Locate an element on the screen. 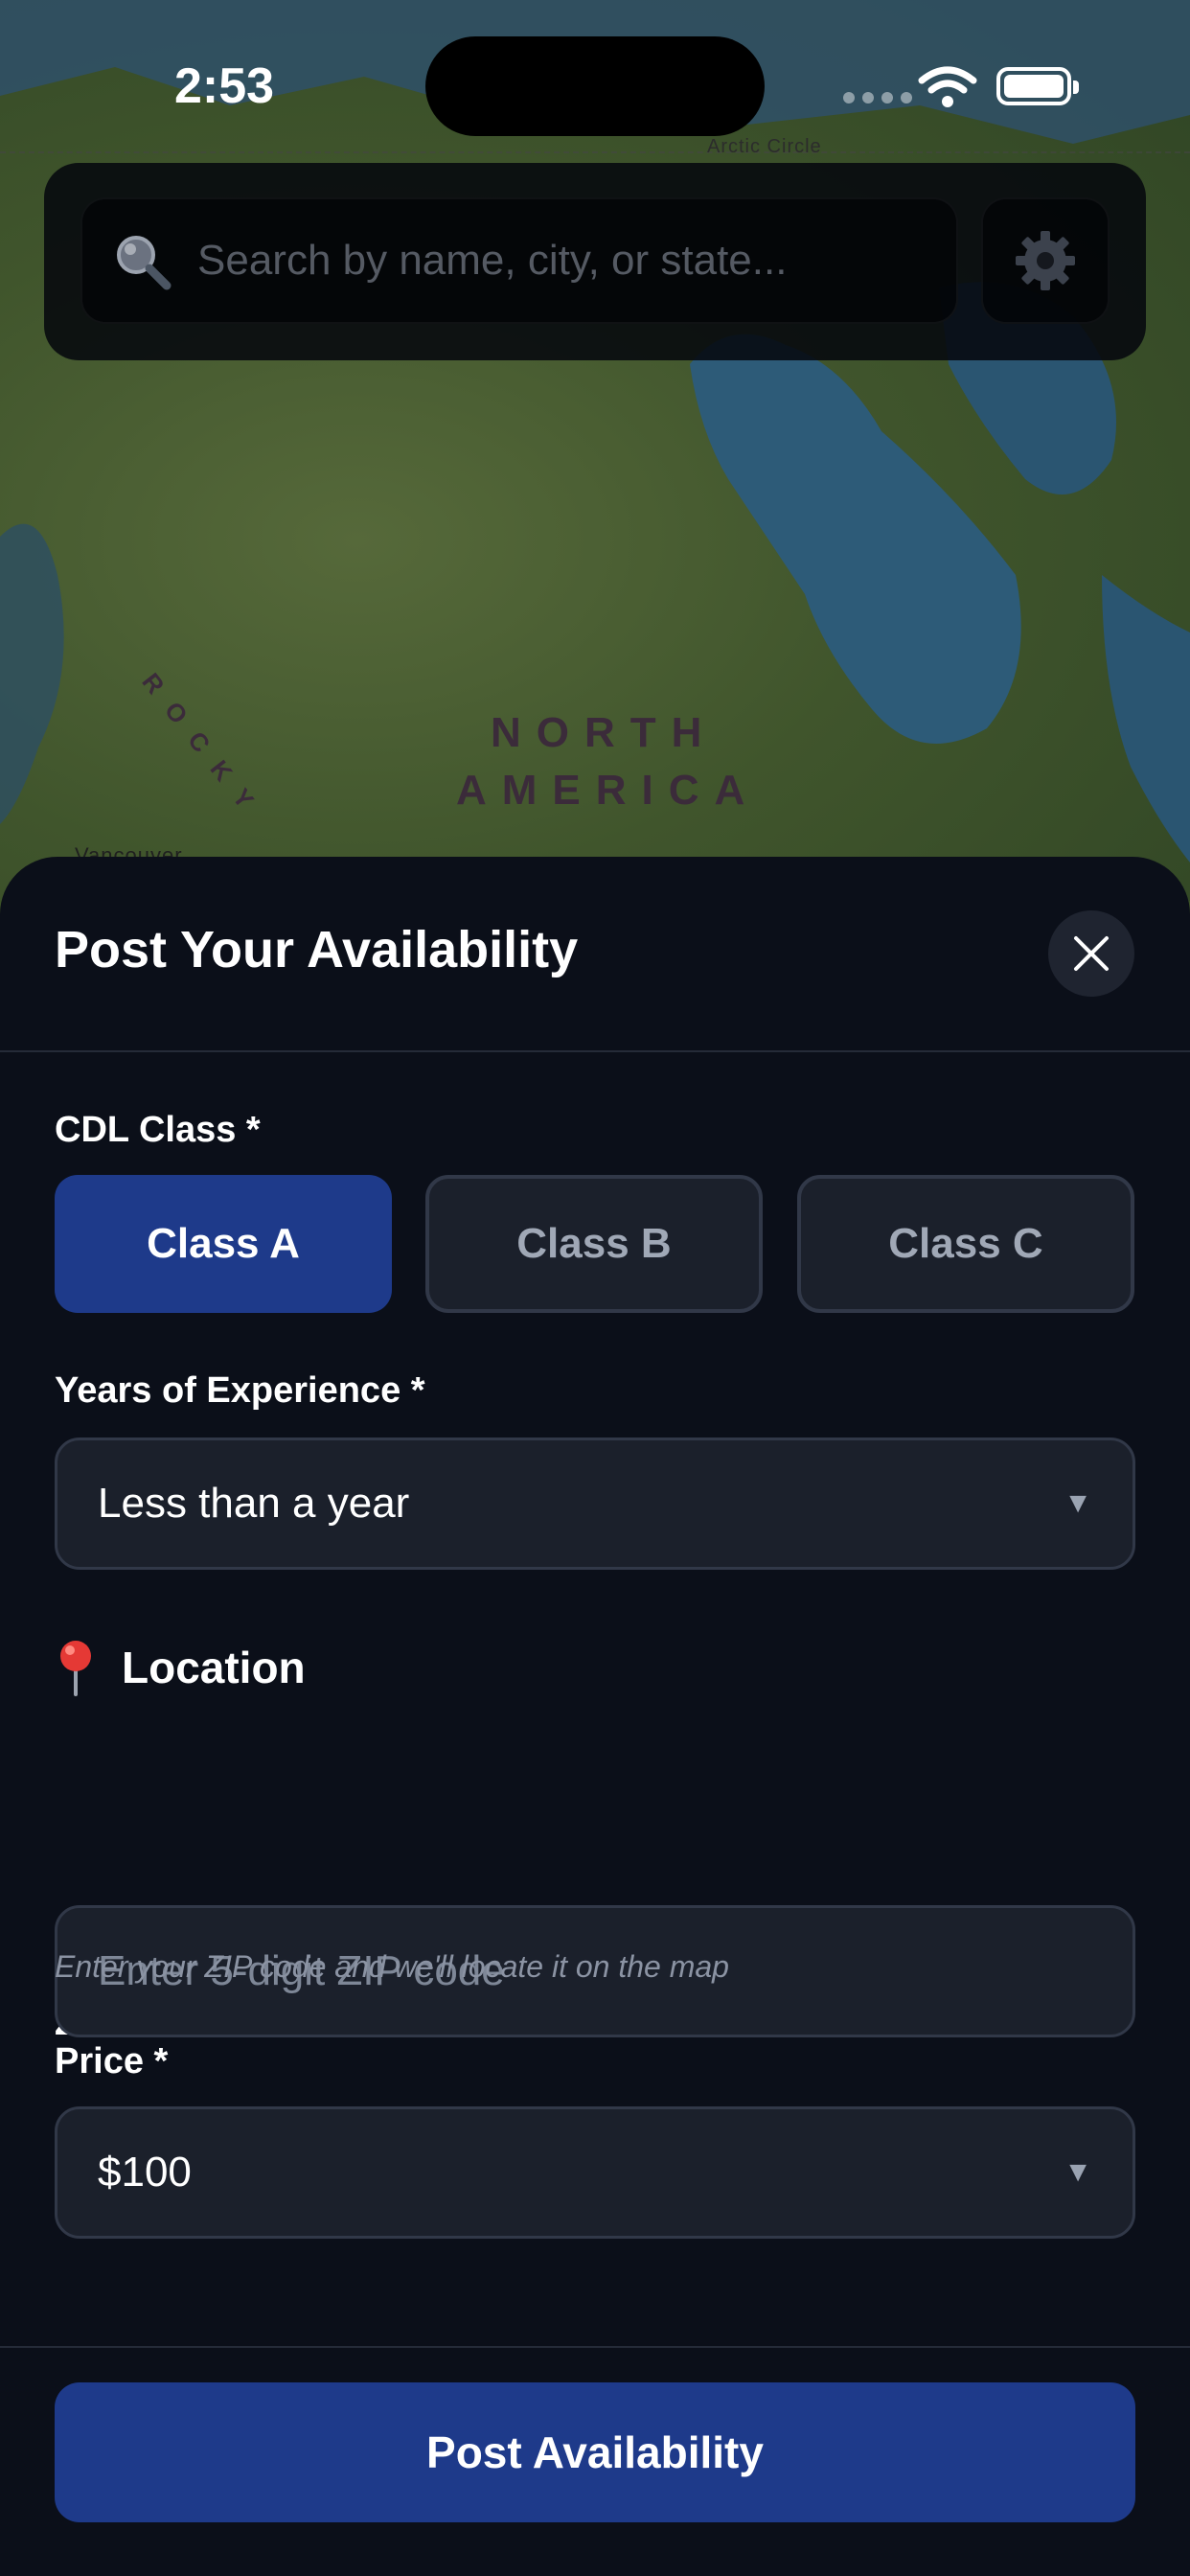 The image size is (1190, 2576). status-time: 2:53 is located at coordinates (225, 86).